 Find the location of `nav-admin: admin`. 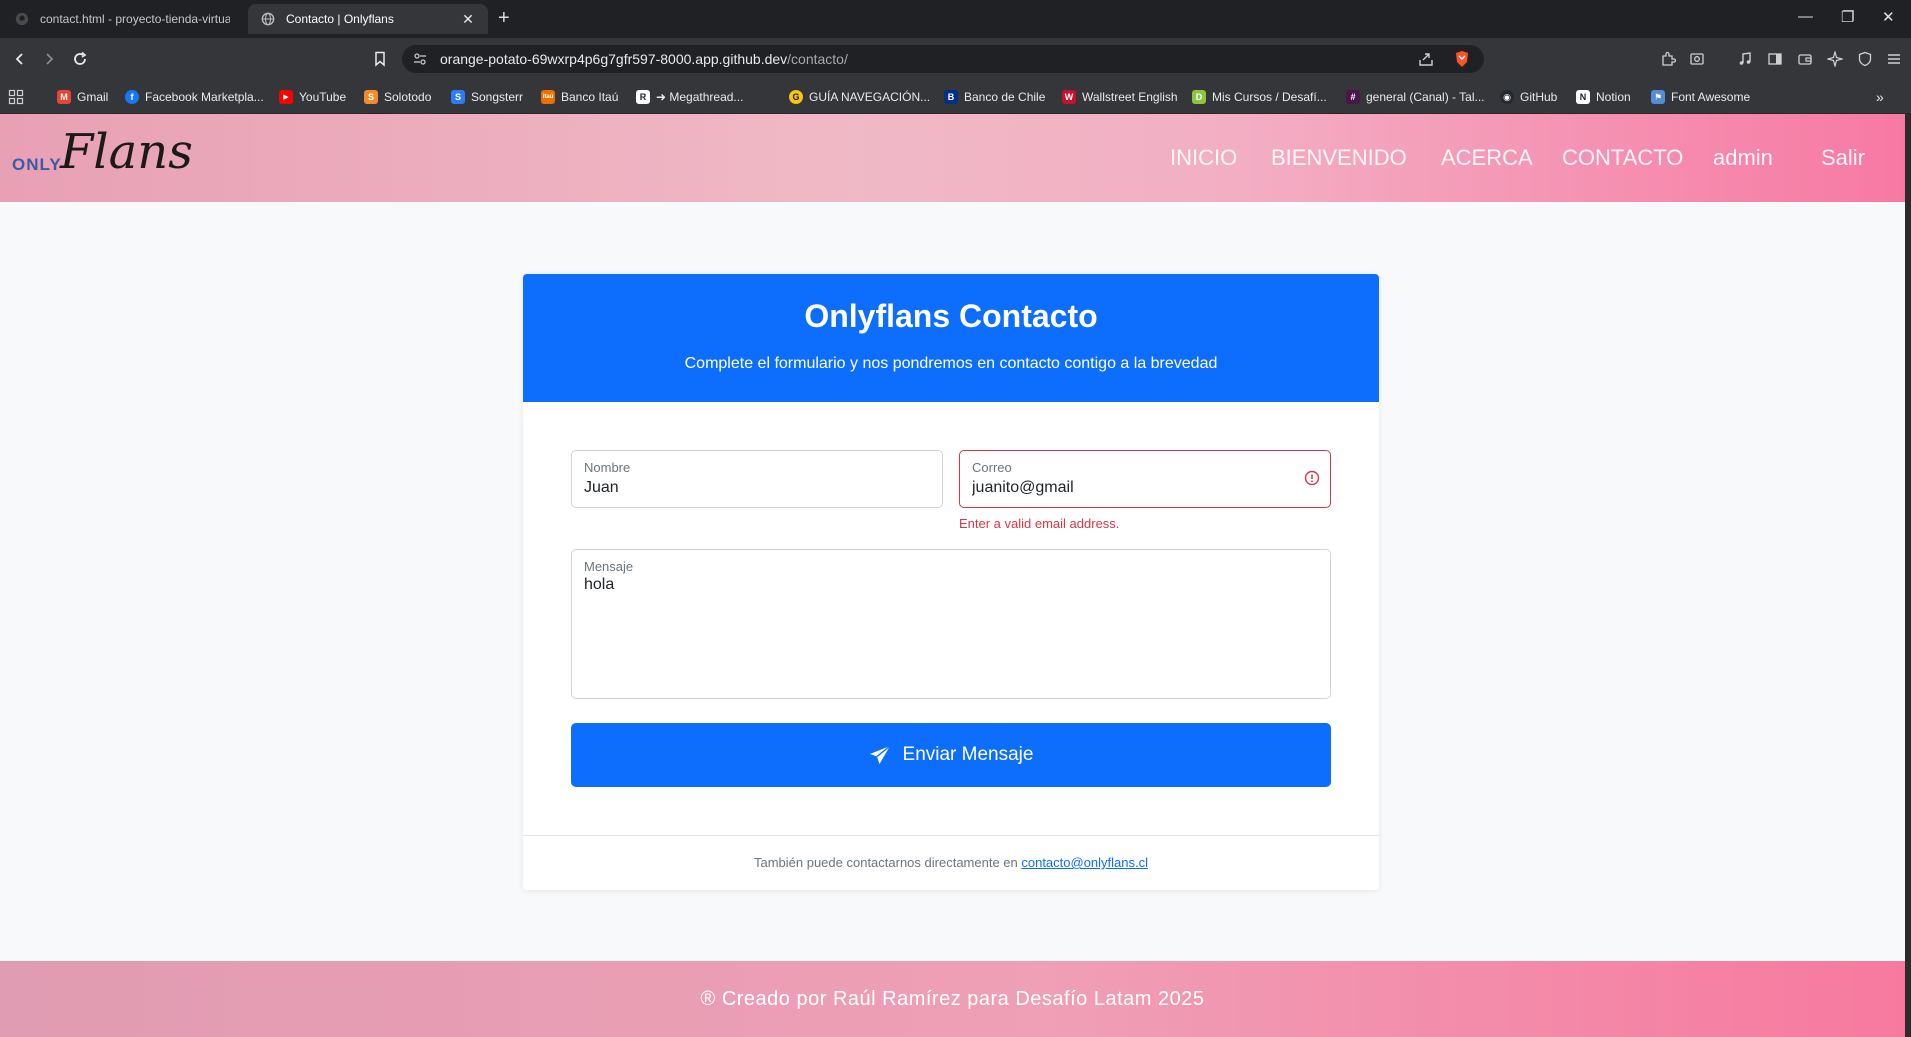

nav-admin: admin is located at coordinates (1743, 158).